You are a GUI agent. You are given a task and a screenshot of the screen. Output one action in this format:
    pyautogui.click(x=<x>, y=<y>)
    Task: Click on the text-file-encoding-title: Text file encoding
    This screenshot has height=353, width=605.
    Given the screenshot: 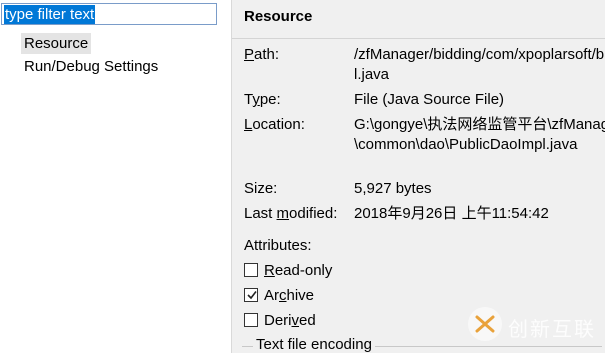 What is the action you would take?
    pyautogui.click(x=314, y=344)
    